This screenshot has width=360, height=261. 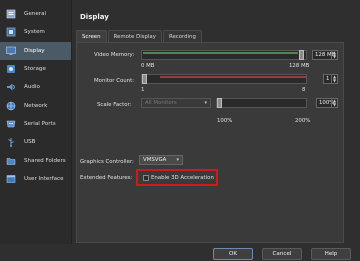 What do you see at coordinates (282, 254) in the screenshot?
I see `cancel-button: Cancel` at bounding box center [282, 254].